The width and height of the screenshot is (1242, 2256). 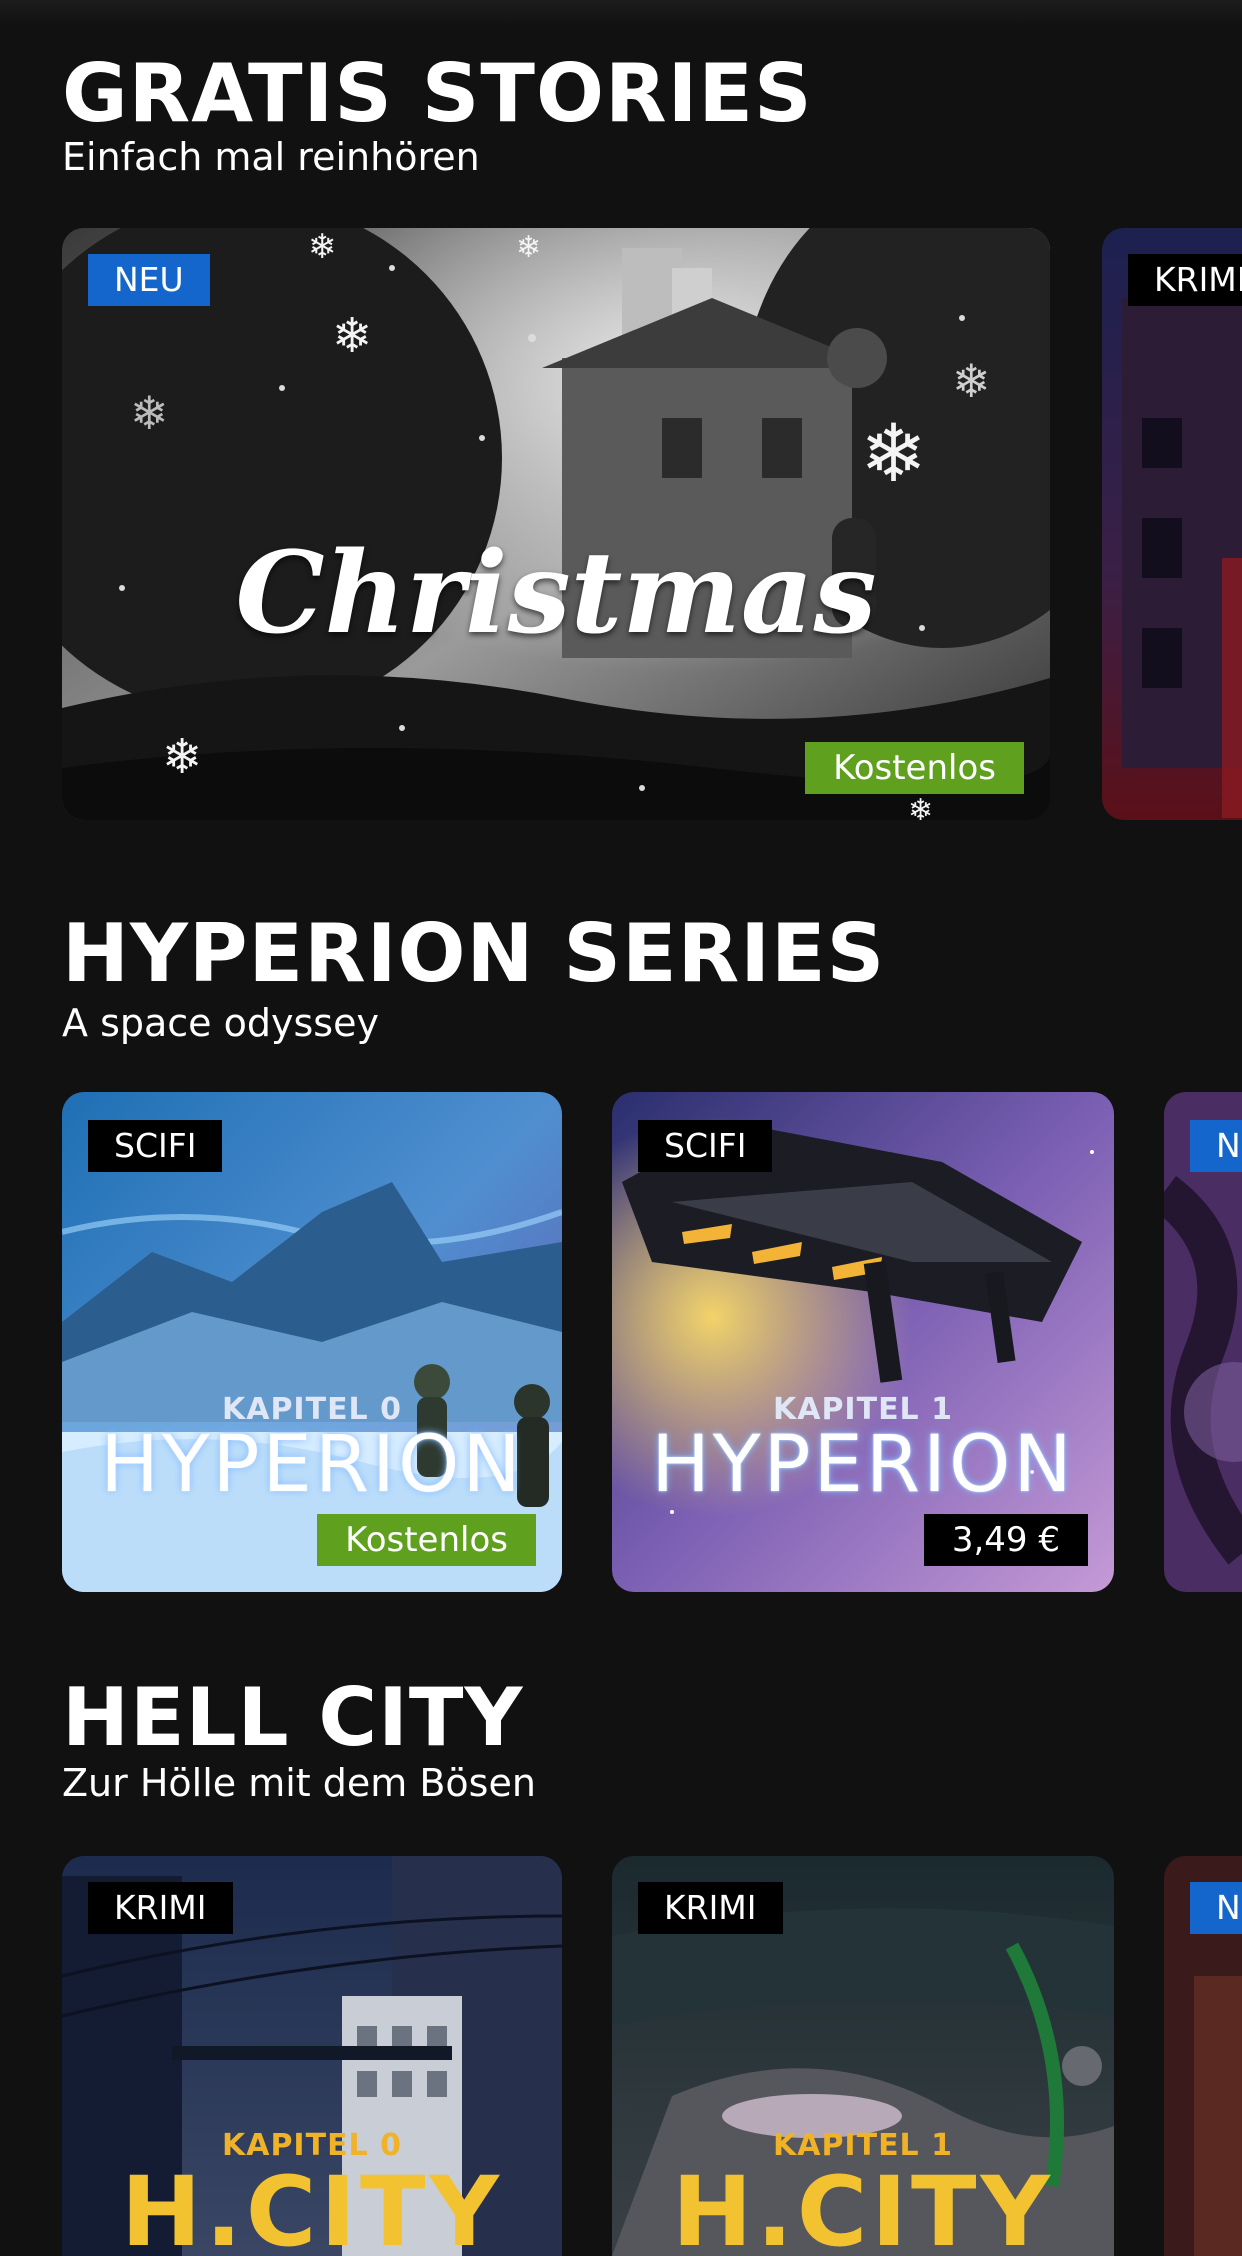 What do you see at coordinates (863, 2056) in the screenshot?
I see `story-card-hellcity-1: KAPITEL 1 H.CITY KRIMI` at bounding box center [863, 2056].